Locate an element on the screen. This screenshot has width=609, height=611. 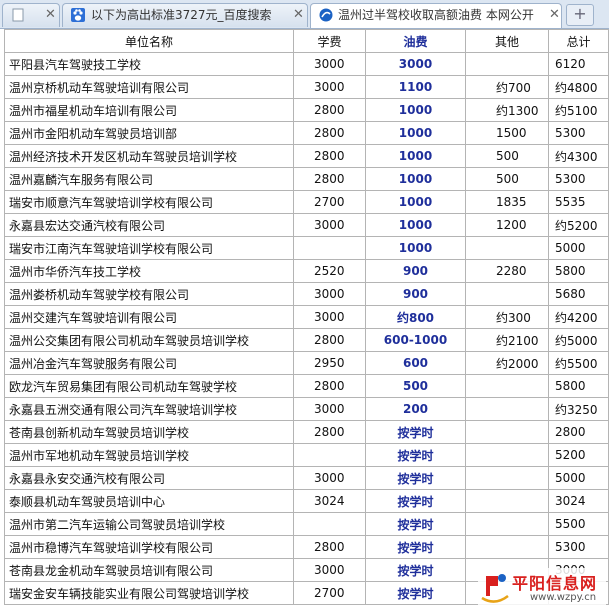
cell-fuel-fee: 900 is located at coordinates (415, 271).